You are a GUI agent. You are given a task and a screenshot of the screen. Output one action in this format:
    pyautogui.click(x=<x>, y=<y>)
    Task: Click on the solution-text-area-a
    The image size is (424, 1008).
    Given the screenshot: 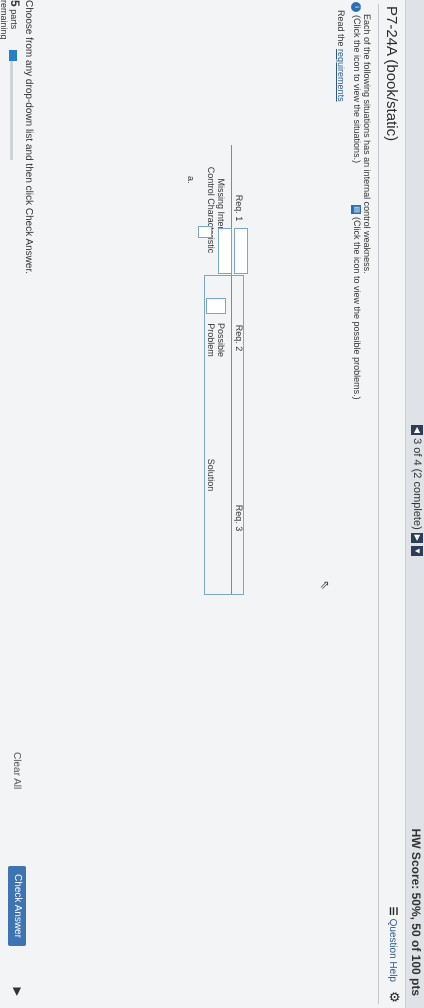 What is the action you would take?
    pyautogui.click(x=224, y=435)
    